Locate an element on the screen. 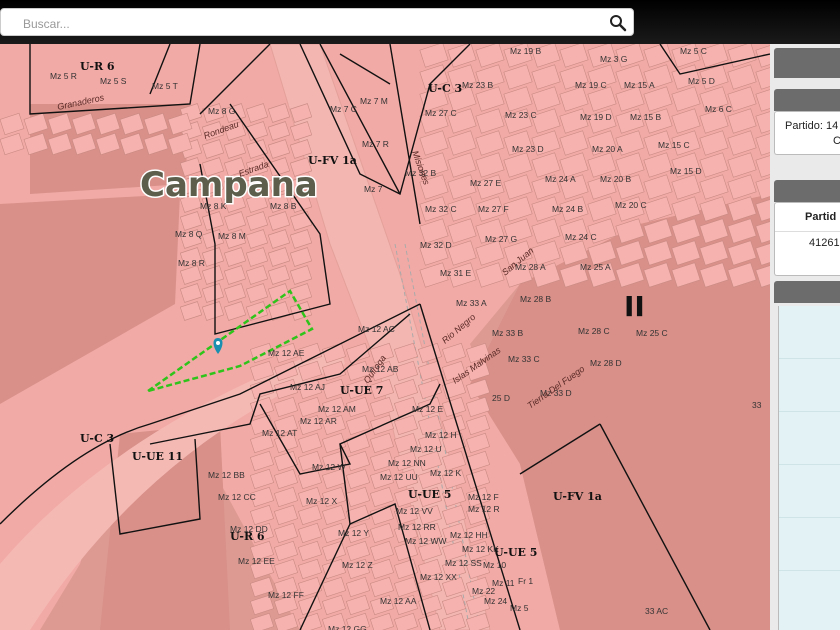  panel-content-area is located at coordinates (809, 468).